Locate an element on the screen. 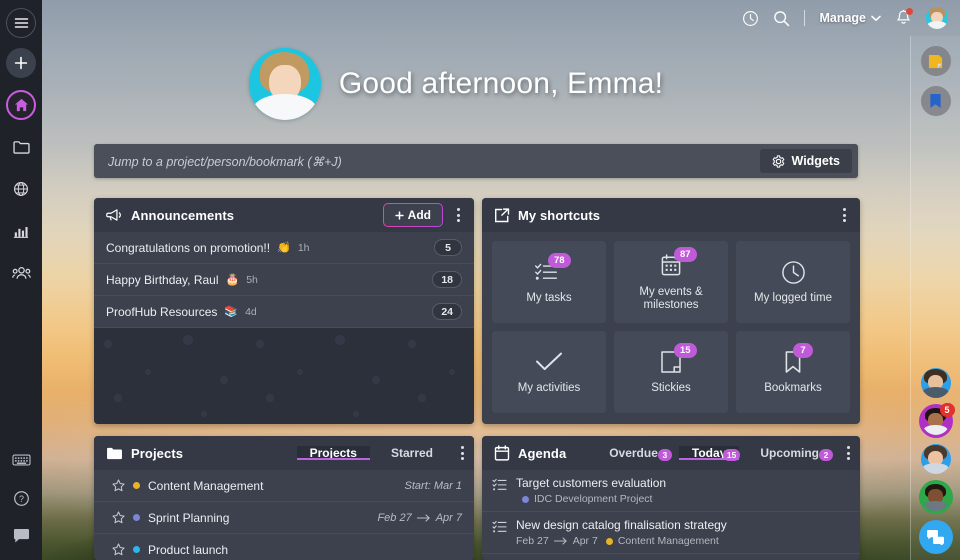 This screenshot has height=560, width=960. list-item: Congratulations on promotion!! 👏 1h 5 is located at coordinates (284, 248).